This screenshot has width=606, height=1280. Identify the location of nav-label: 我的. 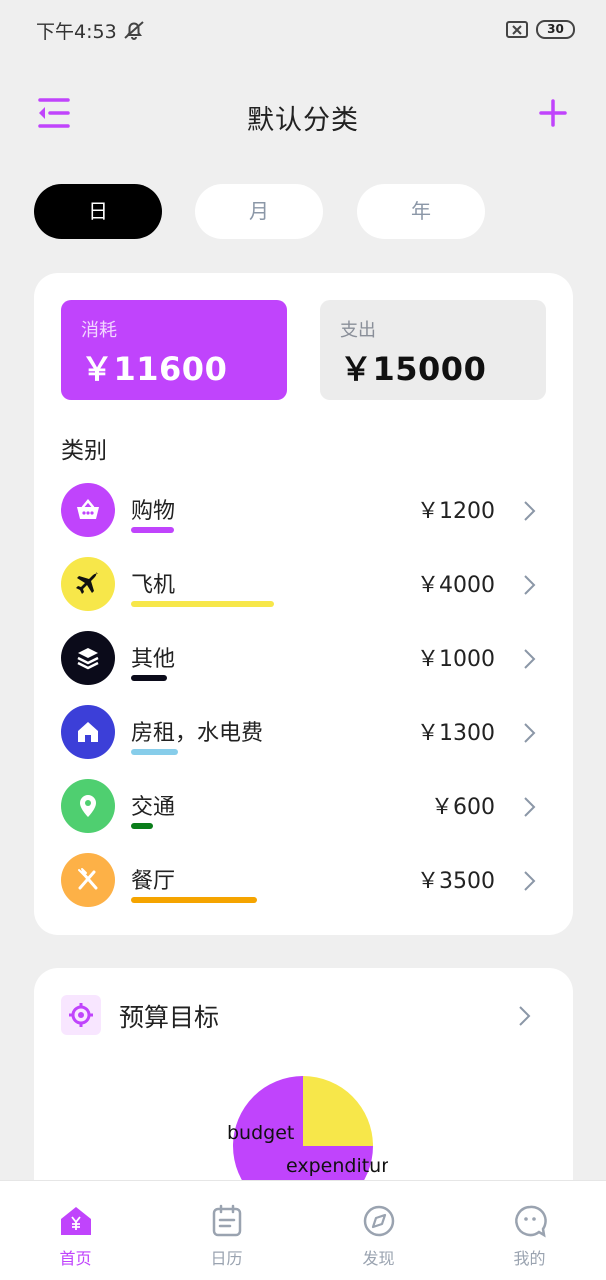
(529, 1258).